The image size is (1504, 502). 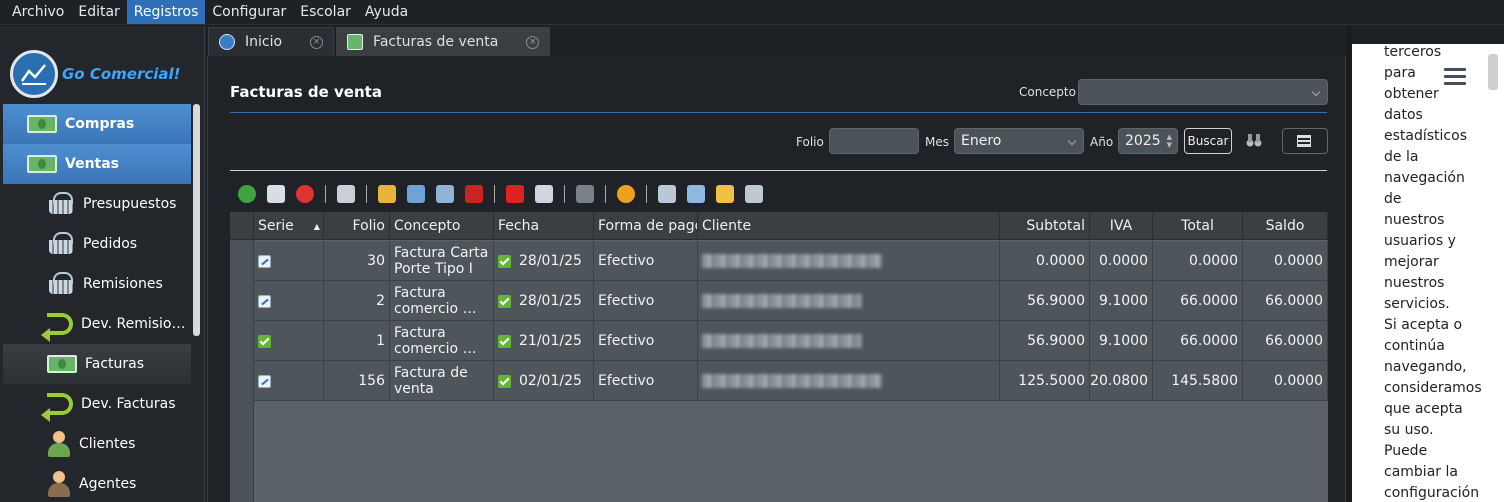 What do you see at coordinates (1493, 72) in the screenshot?
I see `cookie-scrollbar` at bounding box center [1493, 72].